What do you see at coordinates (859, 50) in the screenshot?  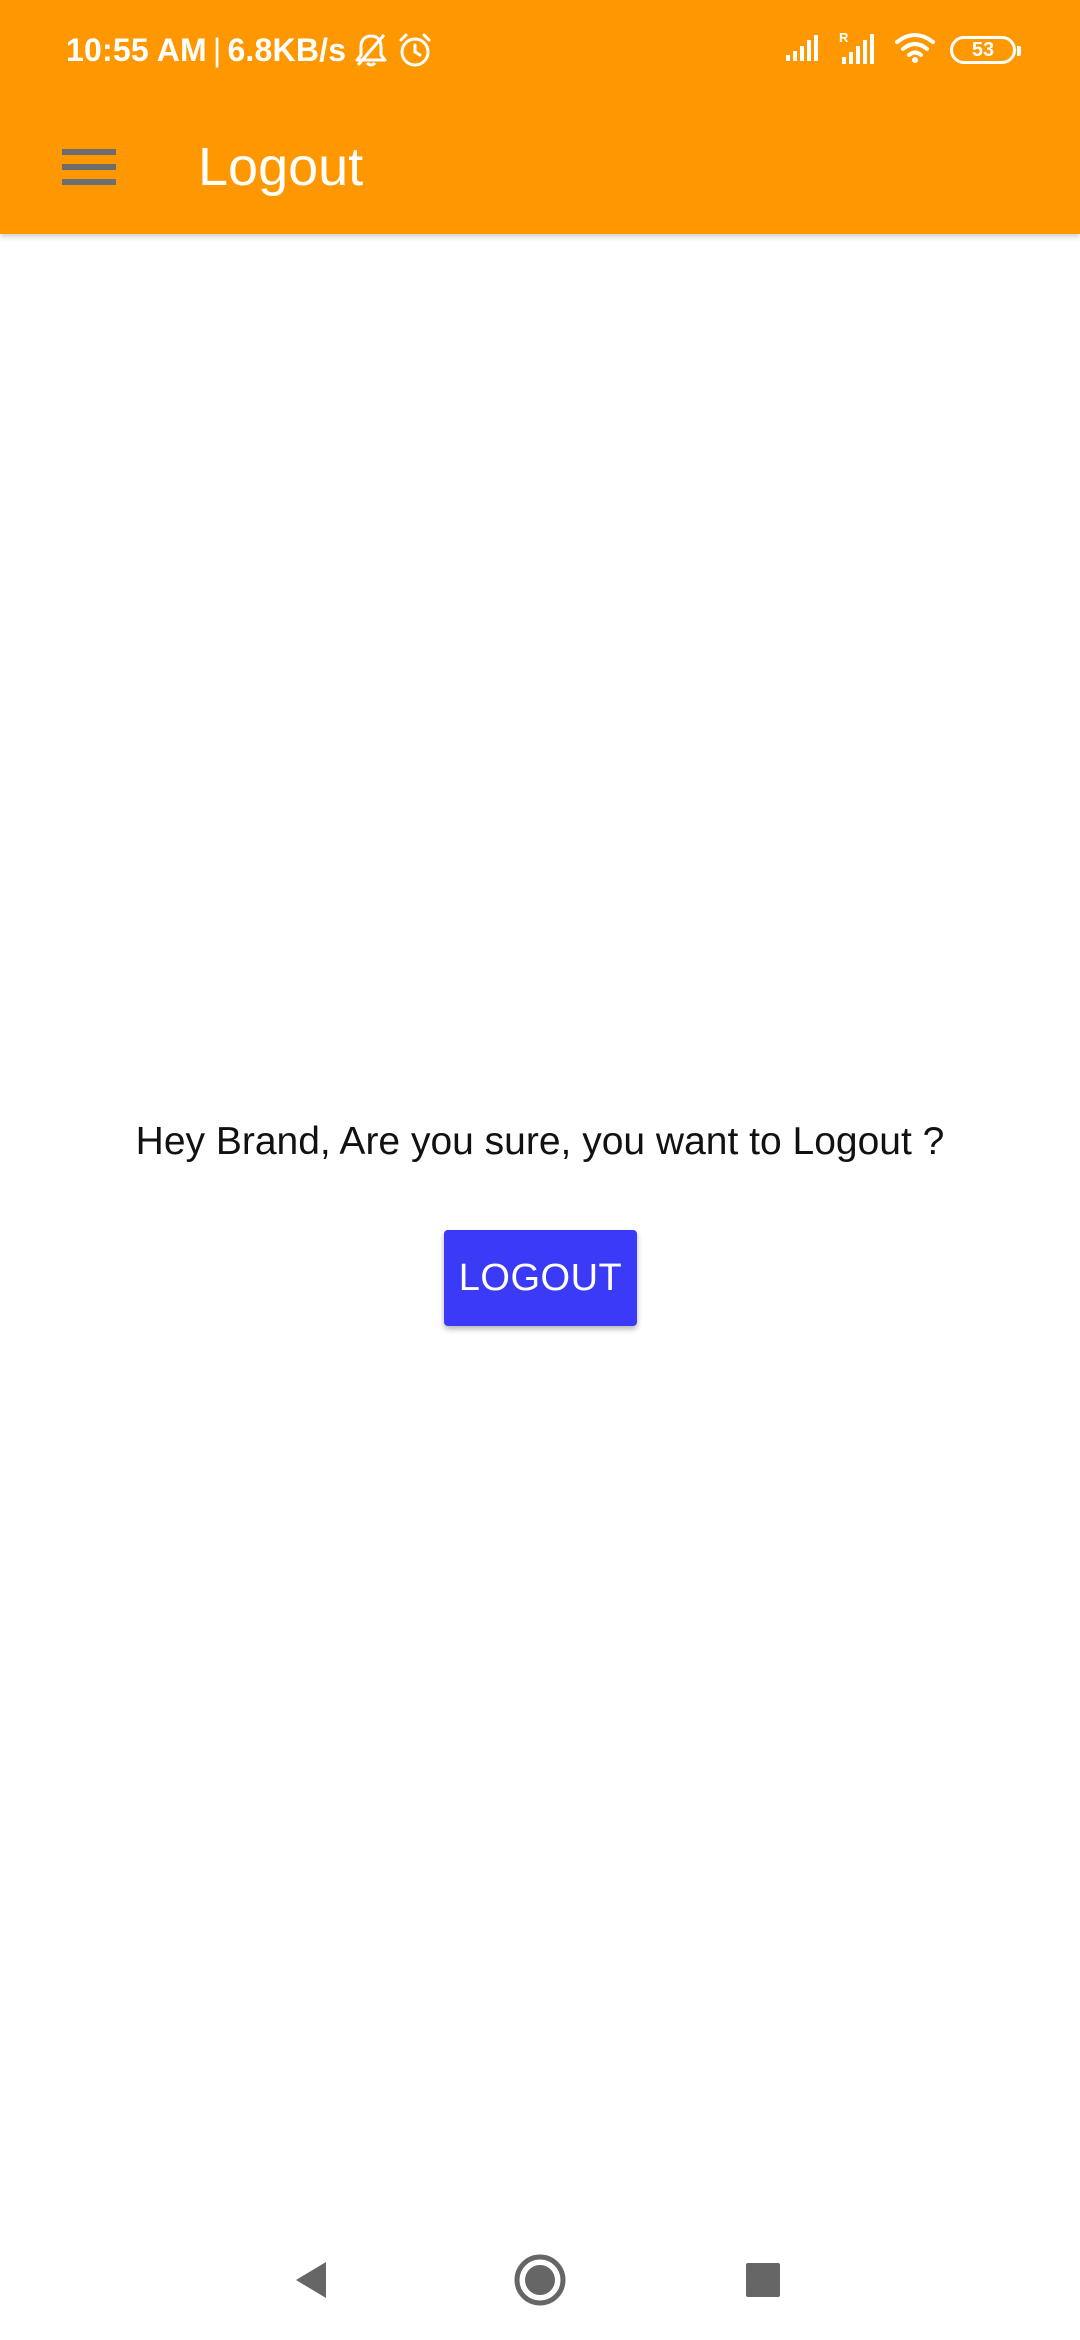 I see `signal-roaming-icon: R` at bounding box center [859, 50].